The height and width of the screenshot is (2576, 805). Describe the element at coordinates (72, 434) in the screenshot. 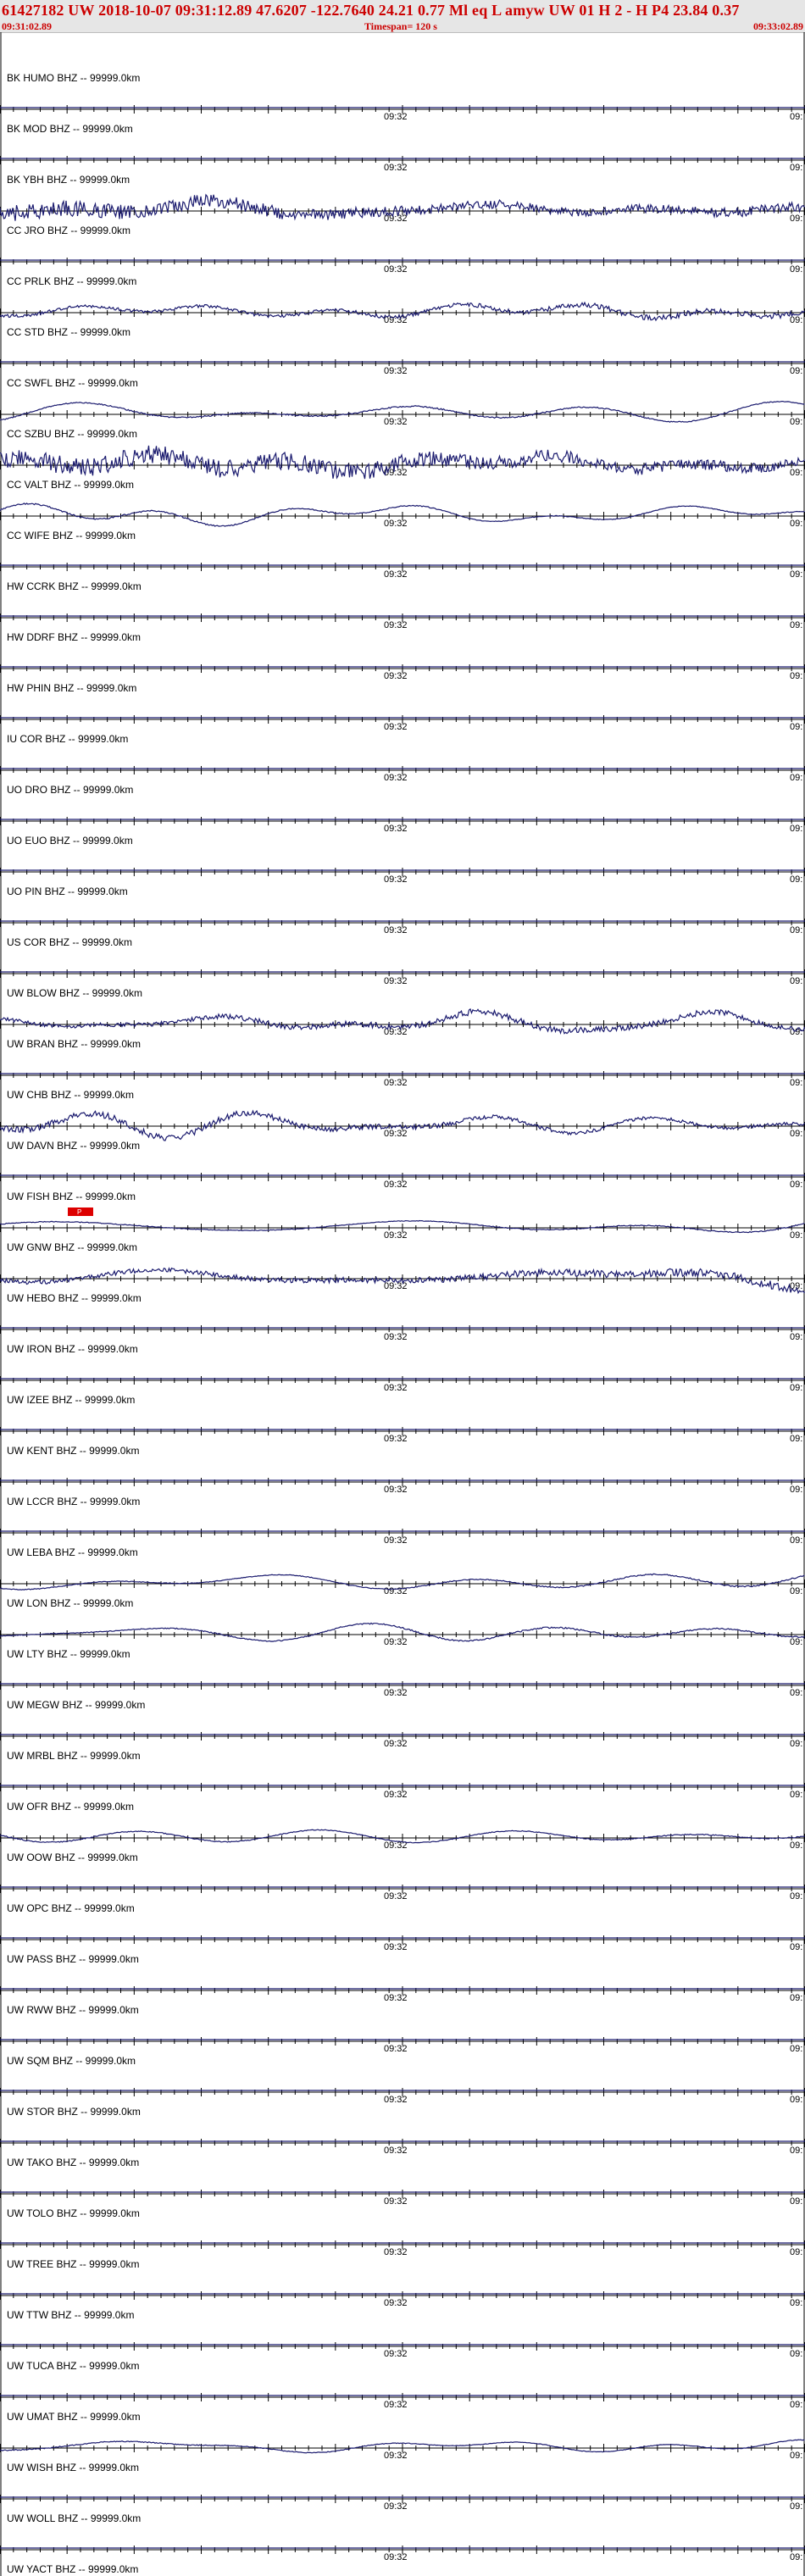

I see `trace-label: CC SZBU BHZ -- 99999.0km` at that location.